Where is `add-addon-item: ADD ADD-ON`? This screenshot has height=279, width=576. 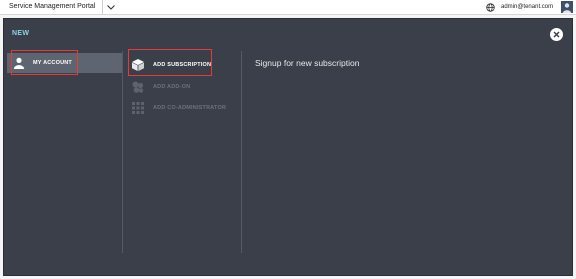
add-addon-item: ADD ADD-ON is located at coordinates (181, 87).